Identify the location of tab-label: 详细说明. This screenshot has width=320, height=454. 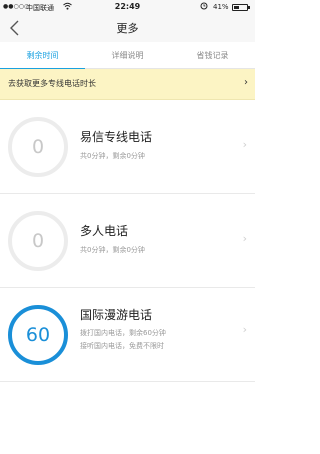
(127, 55).